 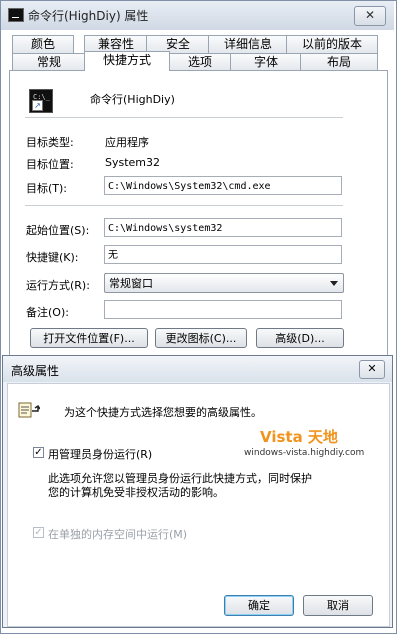 What do you see at coordinates (259, 605) in the screenshot?
I see `ok-button: 确定` at bounding box center [259, 605].